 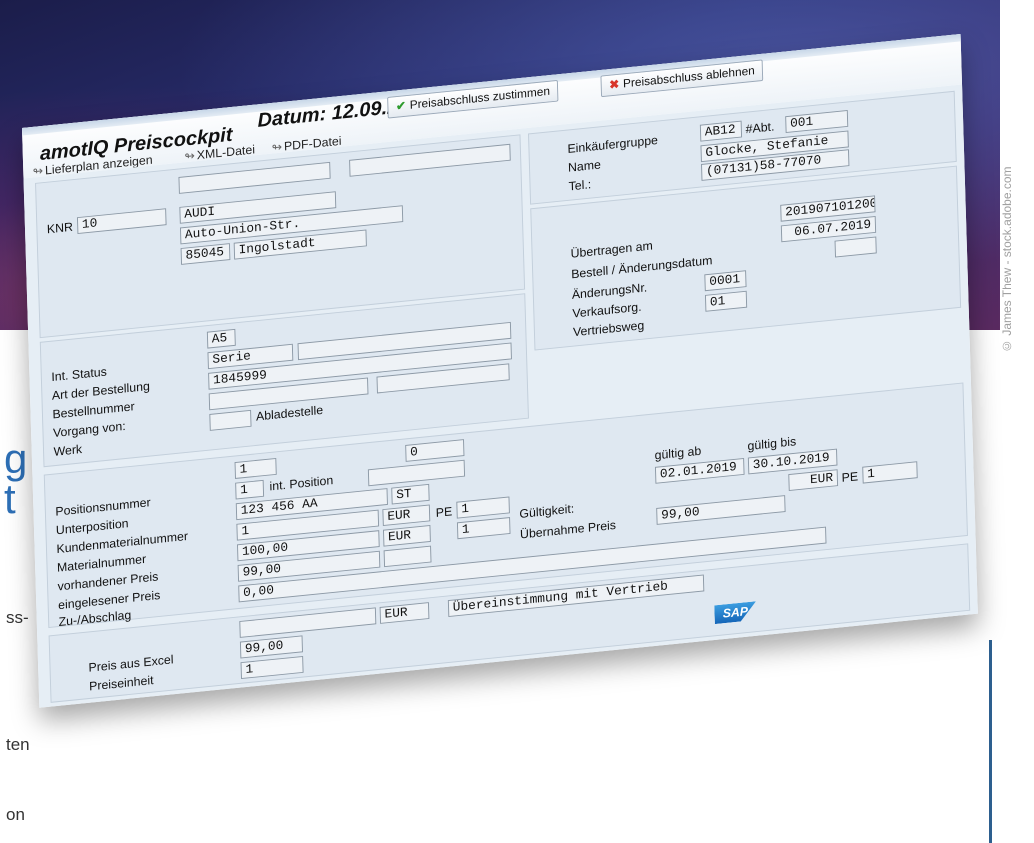 What do you see at coordinates (568, 529) in the screenshot?
I see `uebernahme-label: Übernahme Preis` at bounding box center [568, 529].